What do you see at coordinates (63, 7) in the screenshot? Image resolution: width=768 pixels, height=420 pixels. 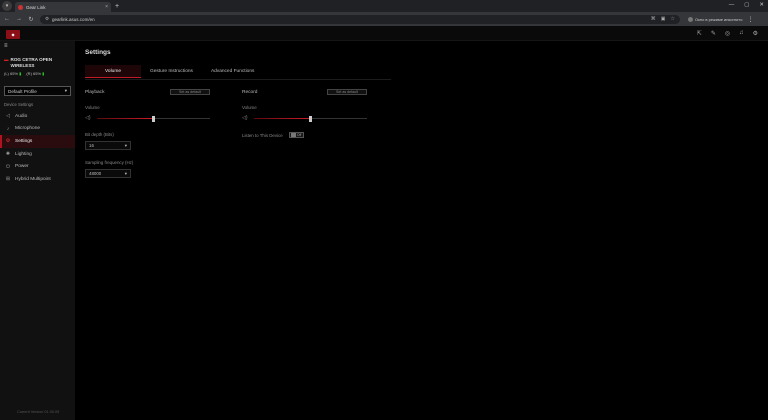 I see `browser-tab: Gear Link ×` at bounding box center [63, 7].